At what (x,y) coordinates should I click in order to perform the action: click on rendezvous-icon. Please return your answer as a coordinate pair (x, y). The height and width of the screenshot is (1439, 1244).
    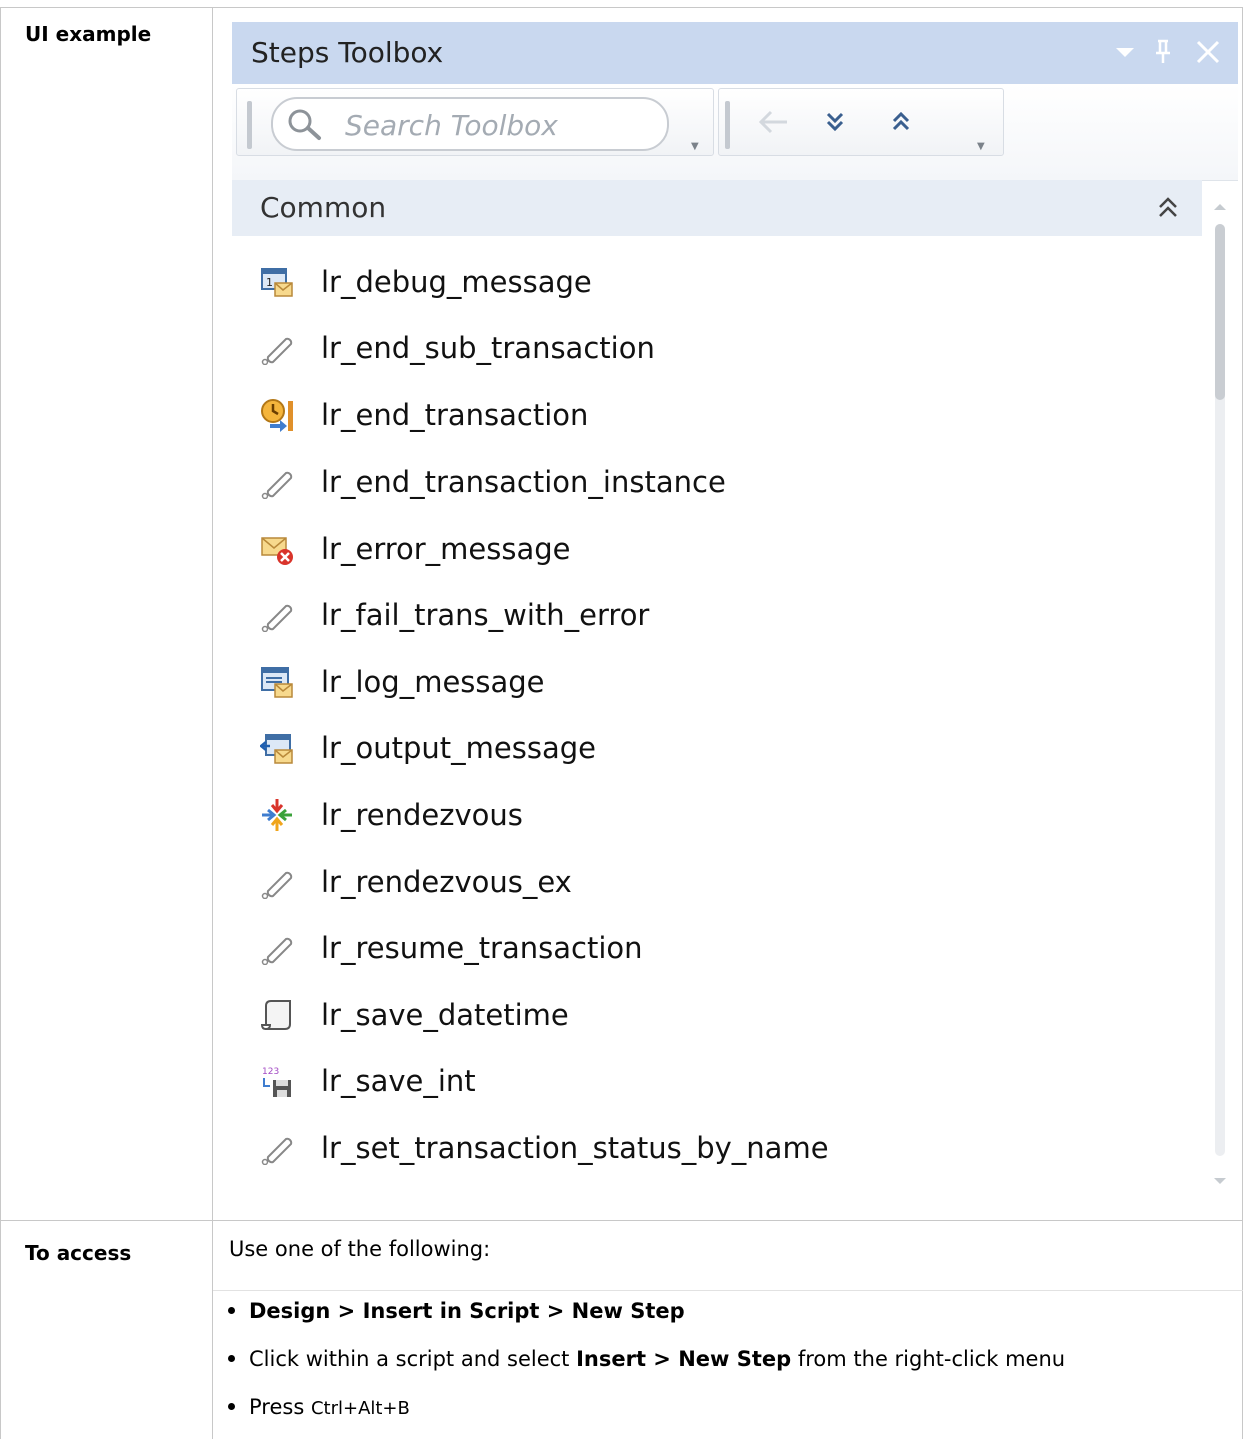
    Looking at the image, I should click on (277, 815).